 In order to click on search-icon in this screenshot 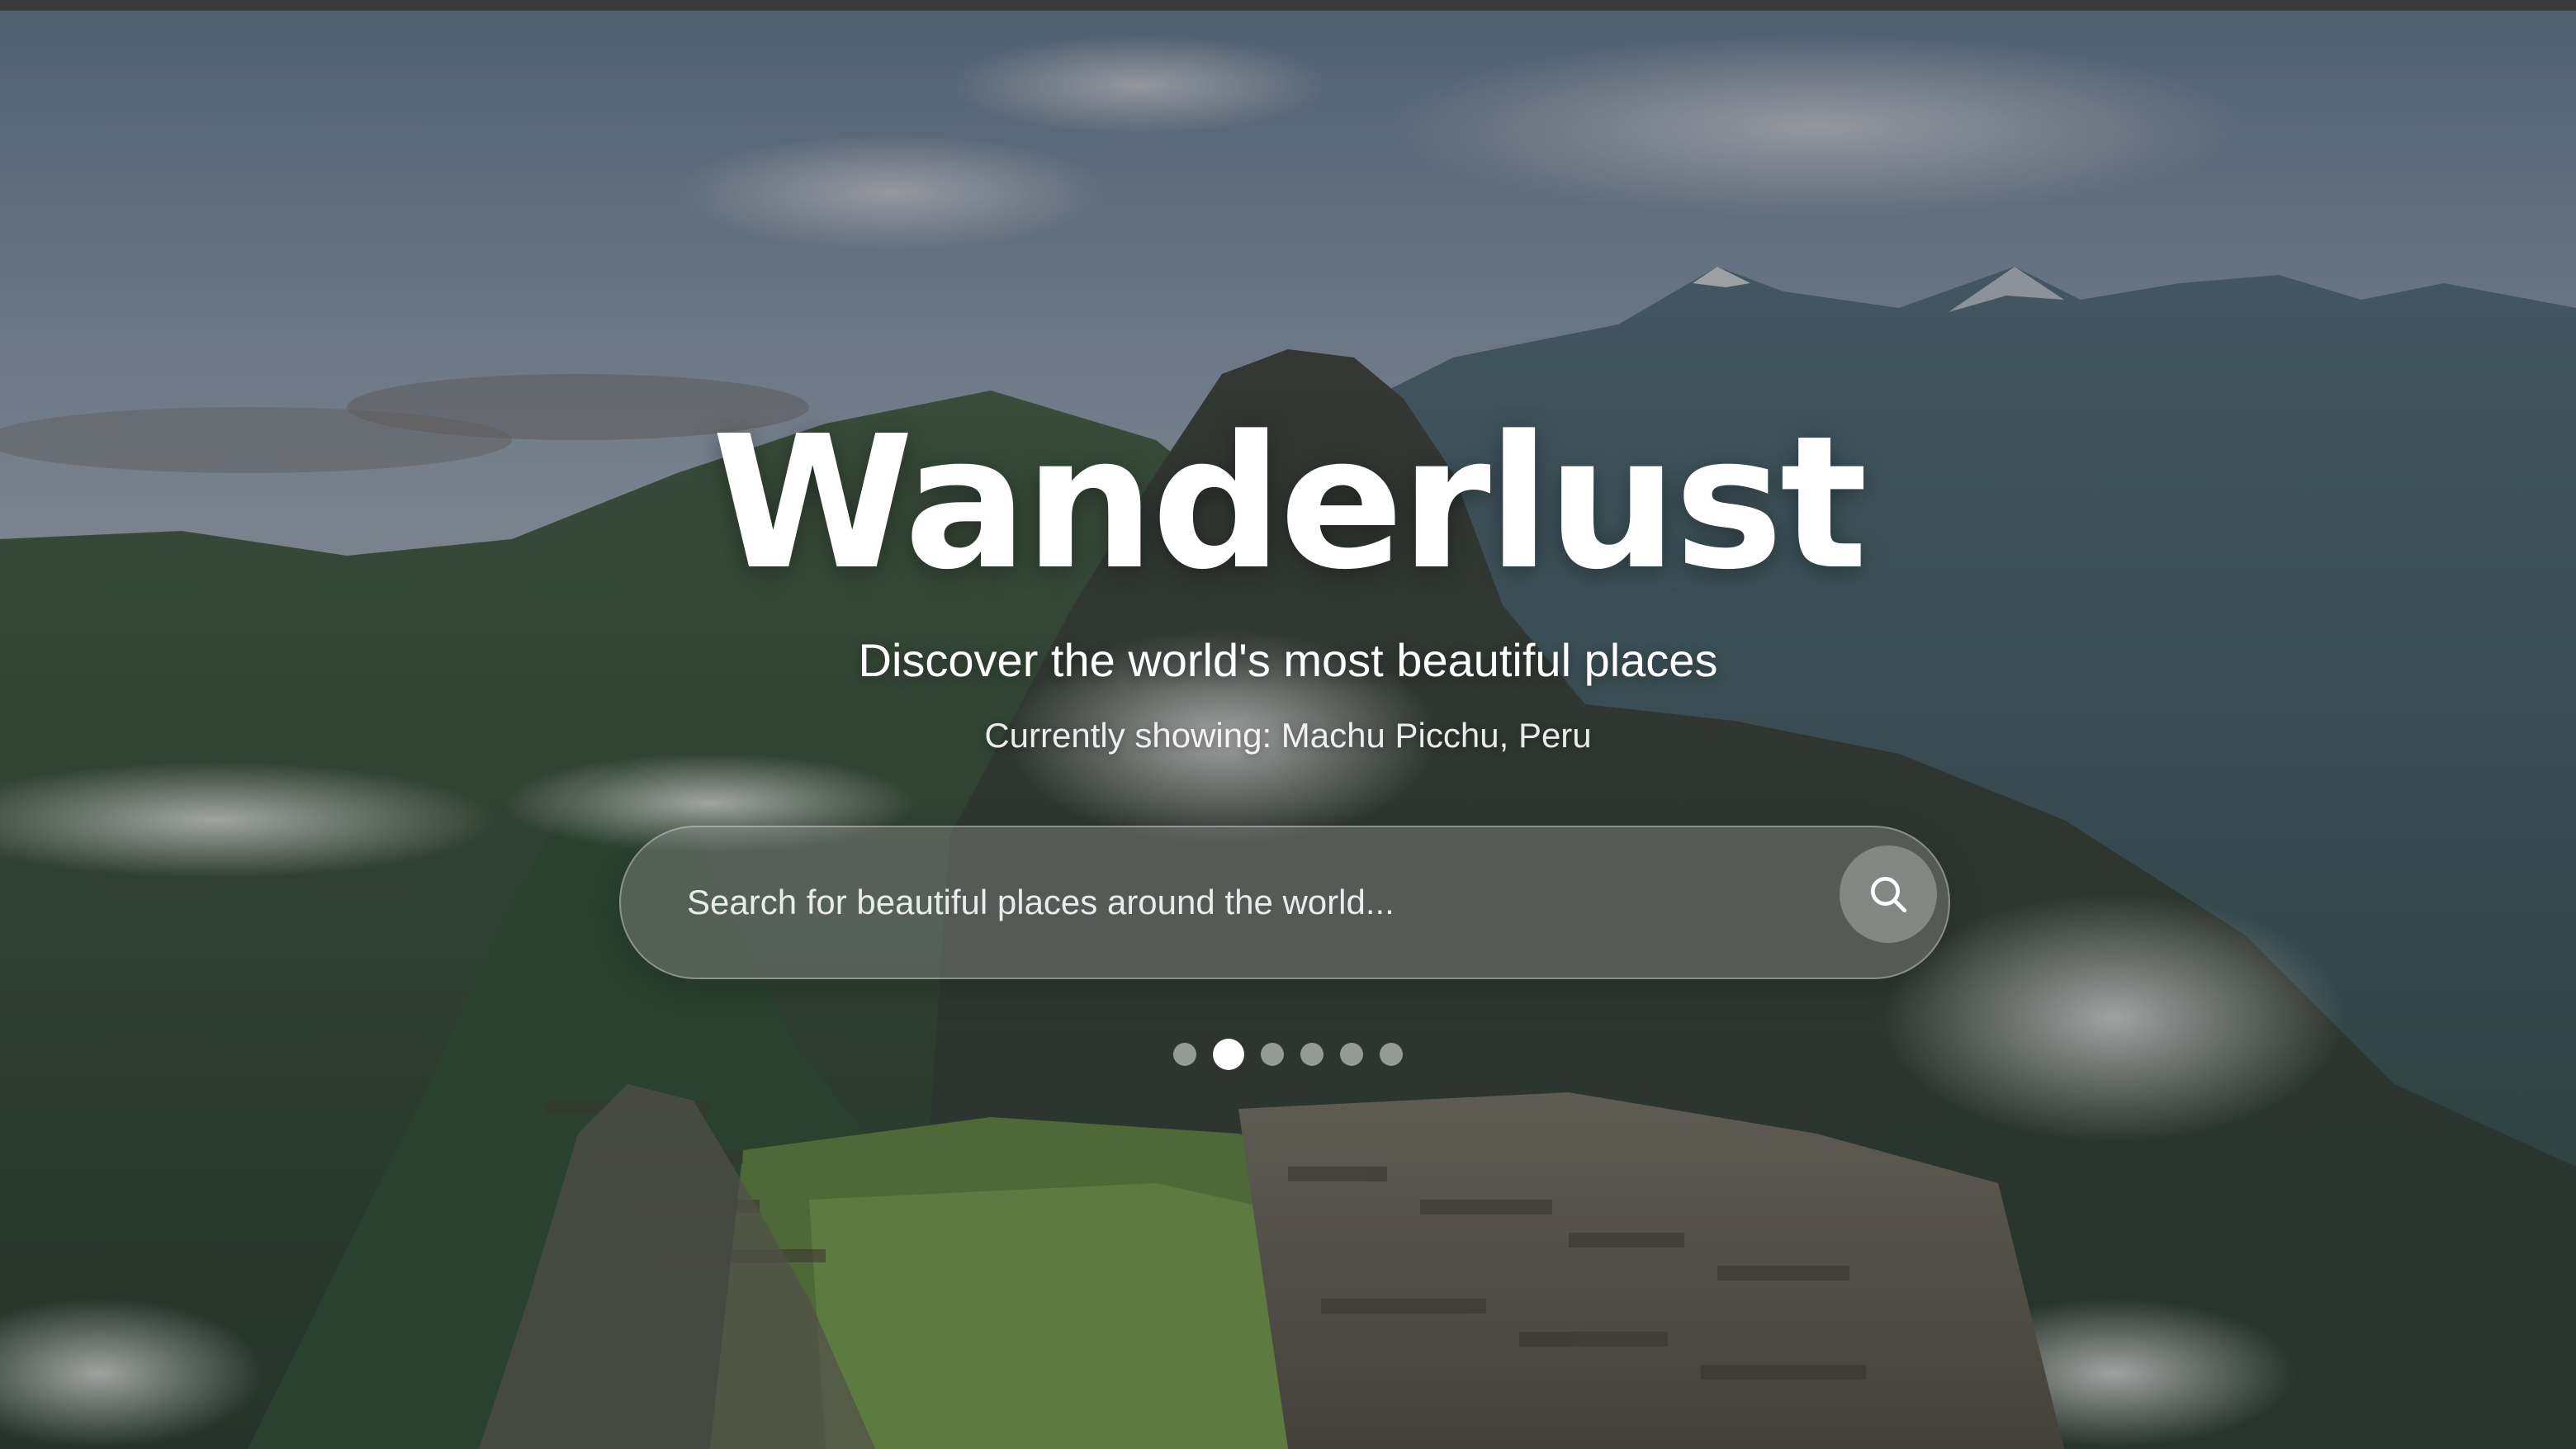, I will do `click(1889, 895)`.